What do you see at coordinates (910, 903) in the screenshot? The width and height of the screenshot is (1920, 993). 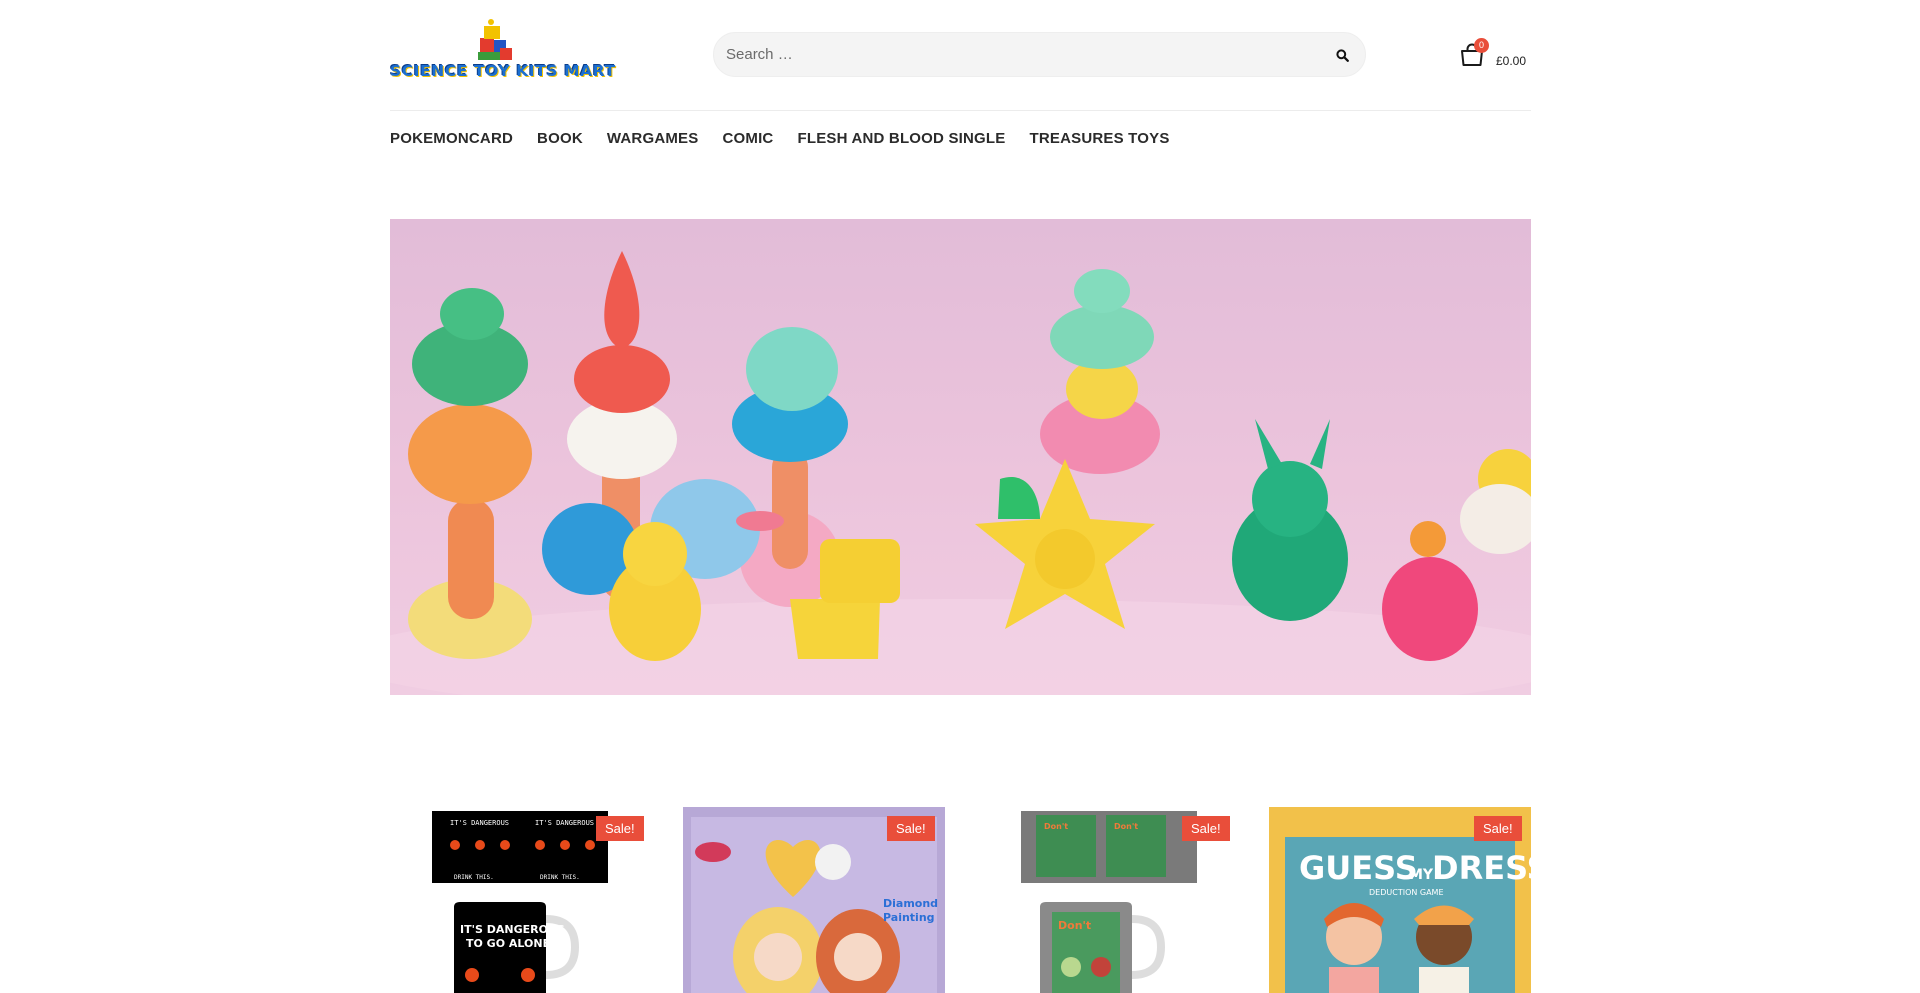 I see `svg-text: Diamond` at bounding box center [910, 903].